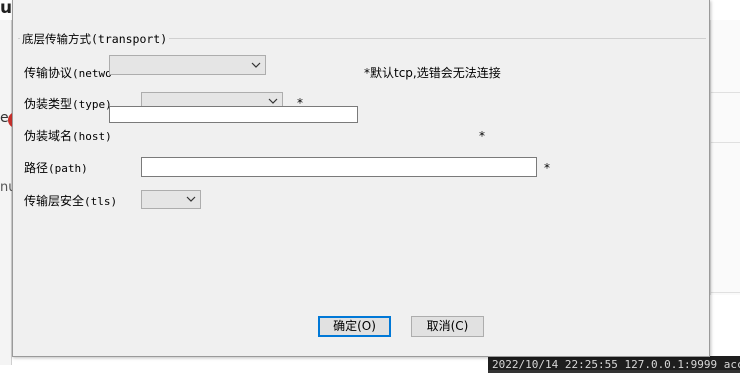 The height and width of the screenshot is (373, 740). I want to click on type-label: 伪装类型(type), so click(68, 104).